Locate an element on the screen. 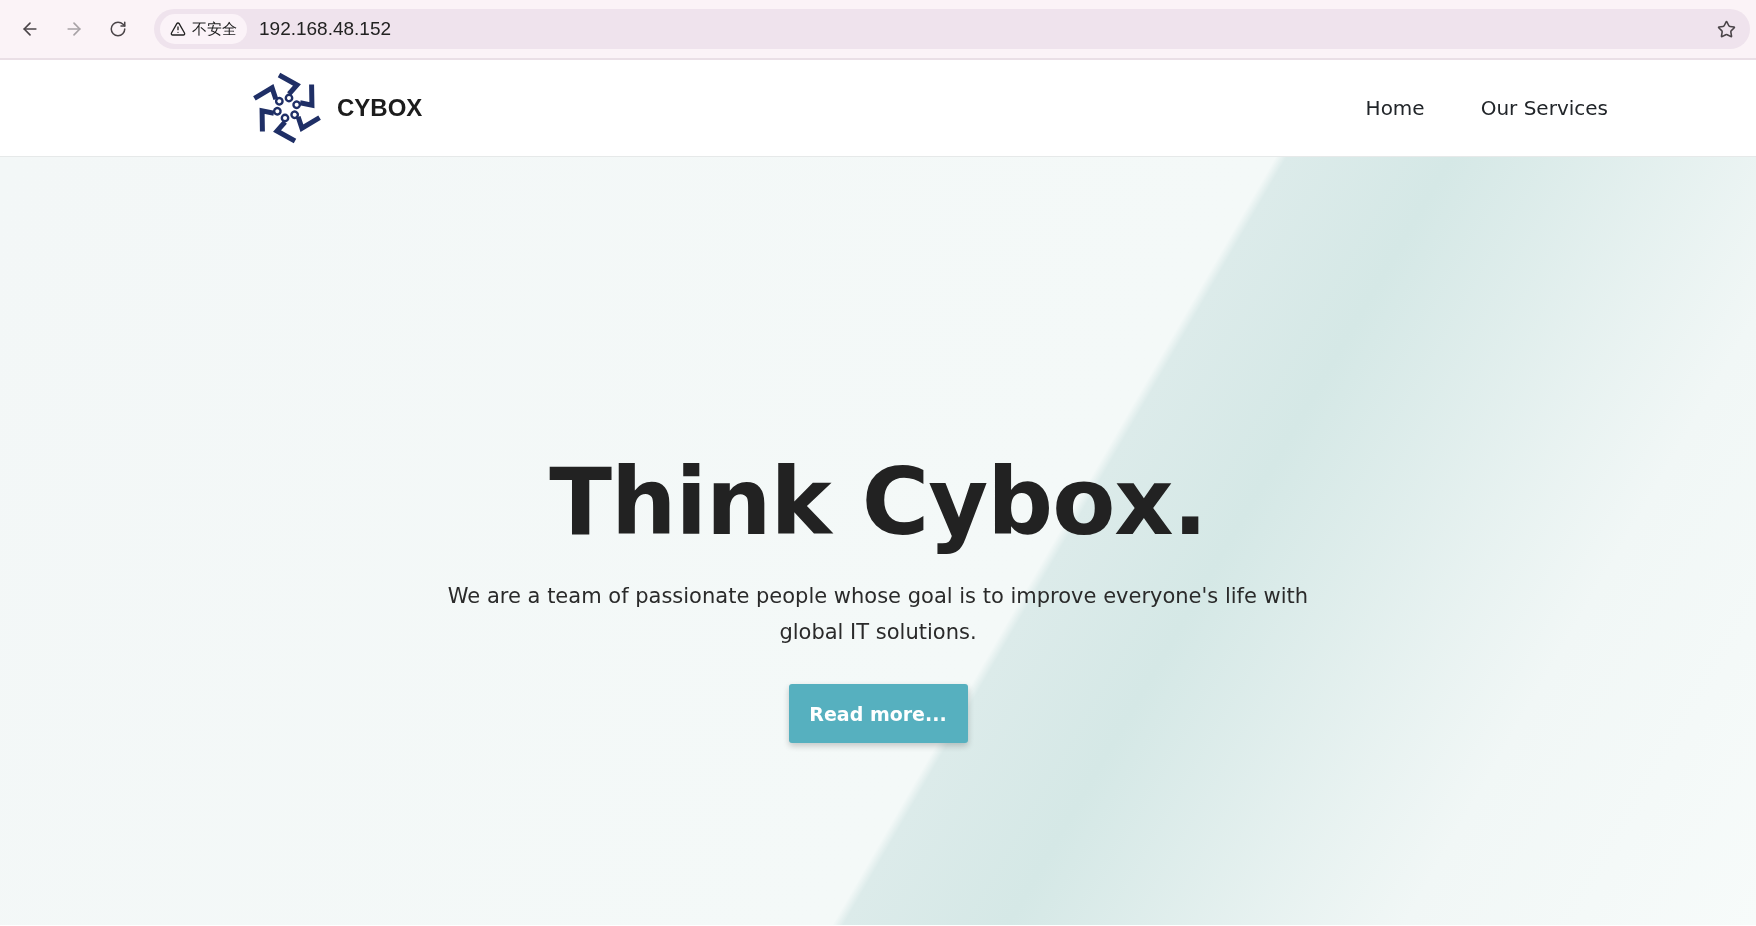 This screenshot has width=1756, height=926. hero-title: Think Cybox. is located at coordinates (878, 502).